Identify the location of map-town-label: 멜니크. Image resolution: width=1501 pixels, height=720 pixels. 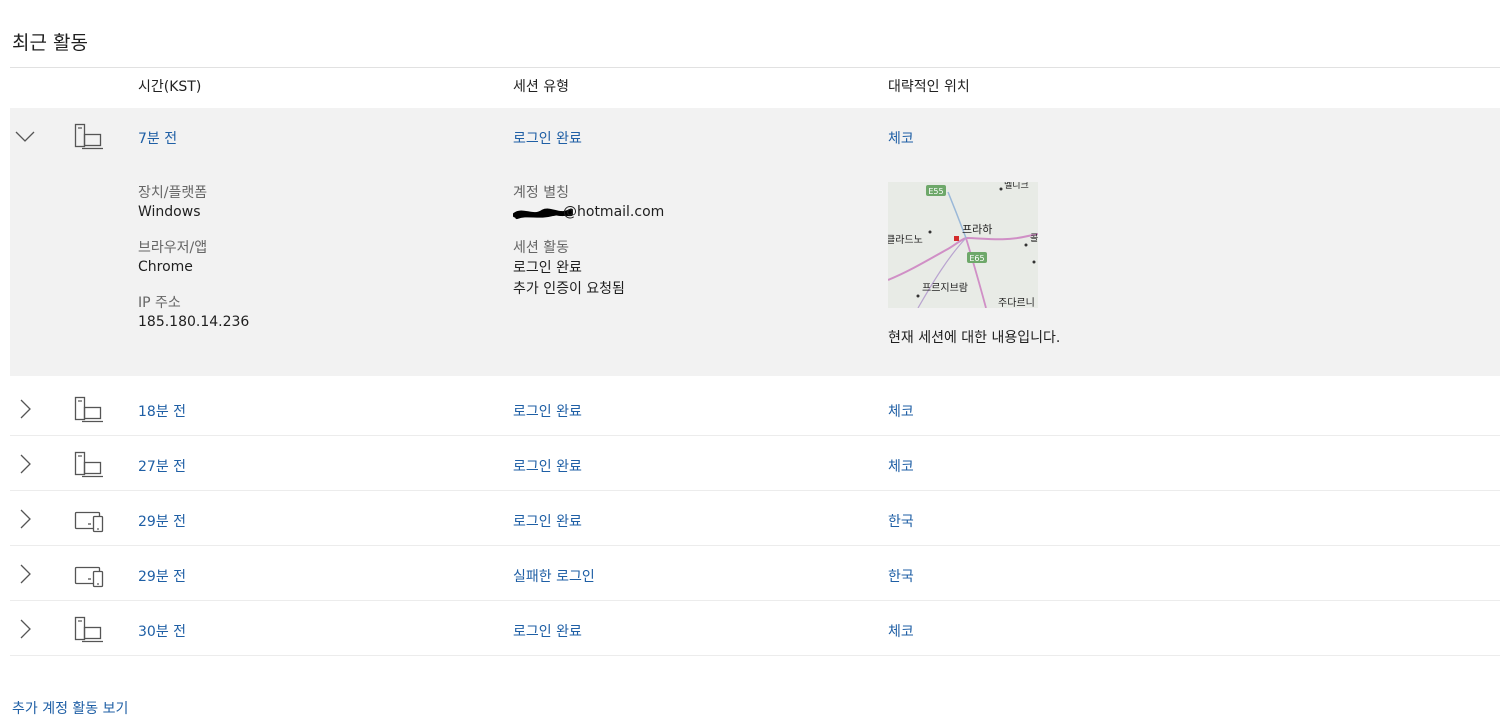
(1016, 186).